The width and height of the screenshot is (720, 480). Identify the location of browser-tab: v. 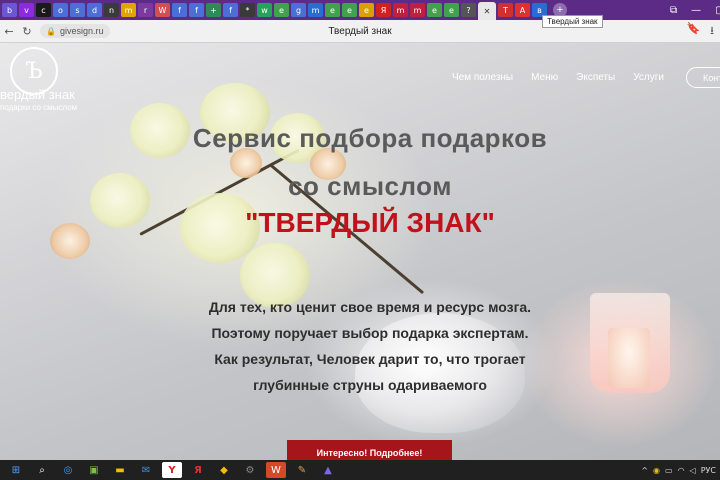
(26, 10).